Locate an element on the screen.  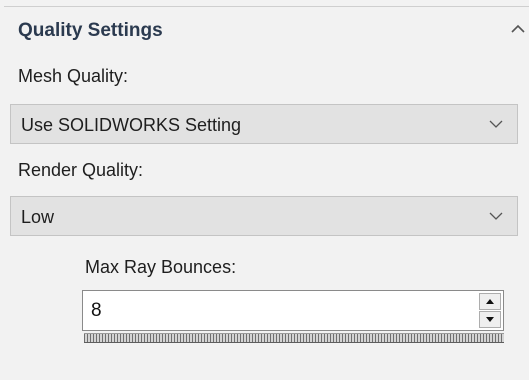
max-ray-bounces-value: 8 is located at coordinates (96, 310).